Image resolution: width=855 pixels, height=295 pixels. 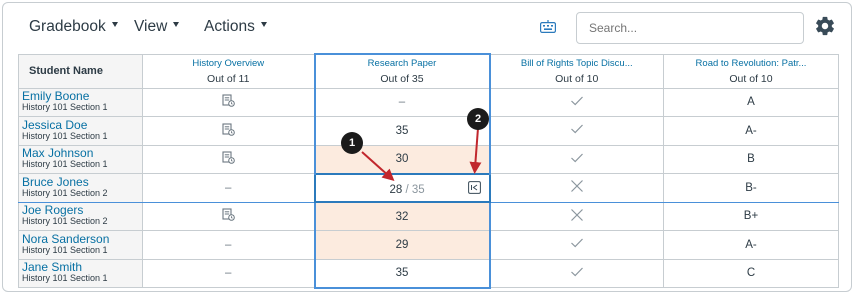 I want to click on search-input, so click(x=690, y=28).